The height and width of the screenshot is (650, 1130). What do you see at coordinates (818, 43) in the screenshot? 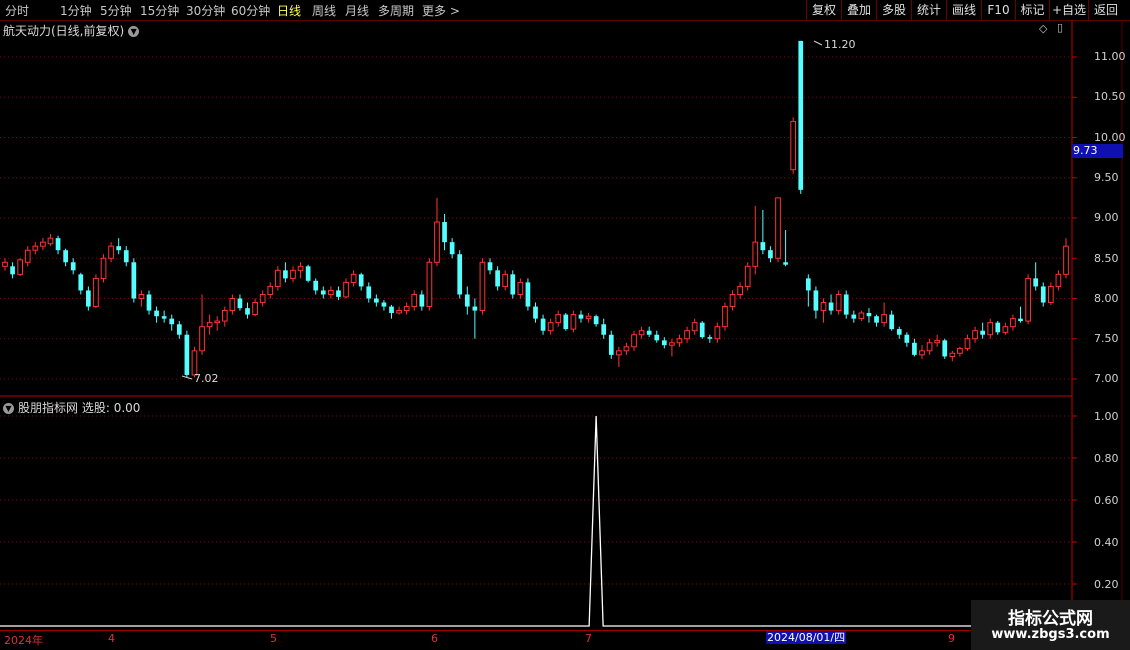
I see `high-pointer` at bounding box center [818, 43].